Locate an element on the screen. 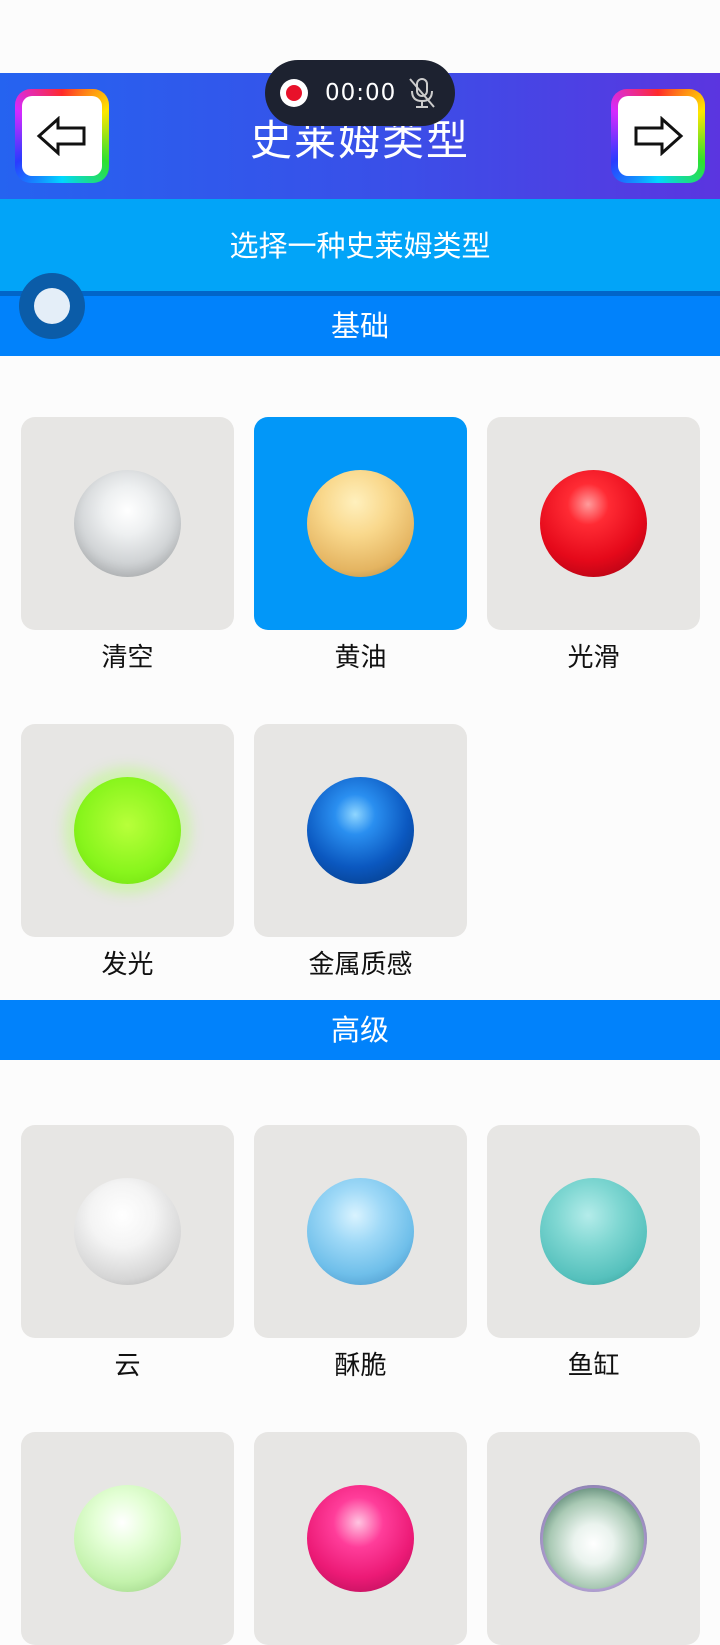 This screenshot has width=720, height=1645. cloud-ball-icon is located at coordinates (127, 1231).